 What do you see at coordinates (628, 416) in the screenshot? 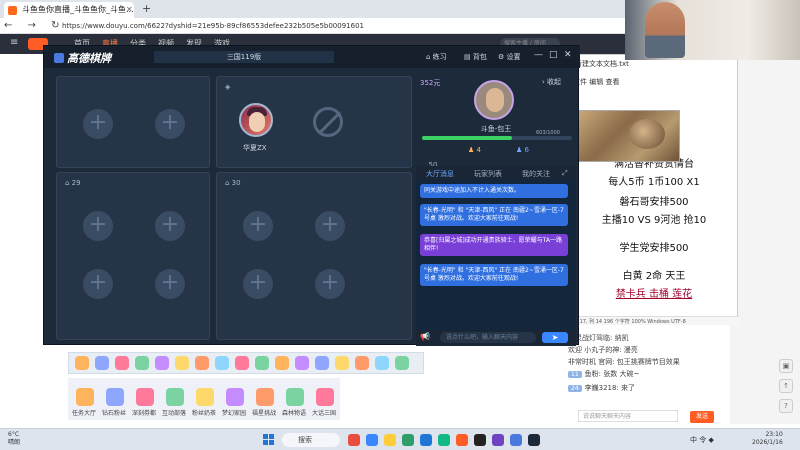
I see `chat-input: 说说聊天聊天内容` at bounding box center [628, 416].